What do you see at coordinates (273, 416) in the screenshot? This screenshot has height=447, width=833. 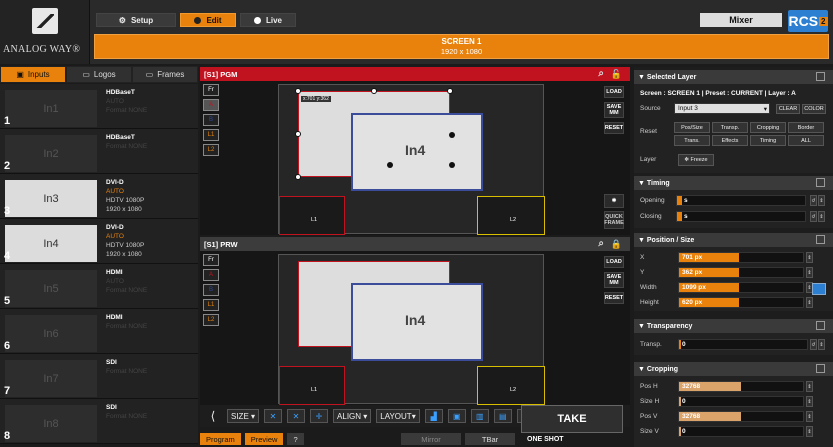 I see `shrink-icon: ✕` at bounding box center [273, 416].